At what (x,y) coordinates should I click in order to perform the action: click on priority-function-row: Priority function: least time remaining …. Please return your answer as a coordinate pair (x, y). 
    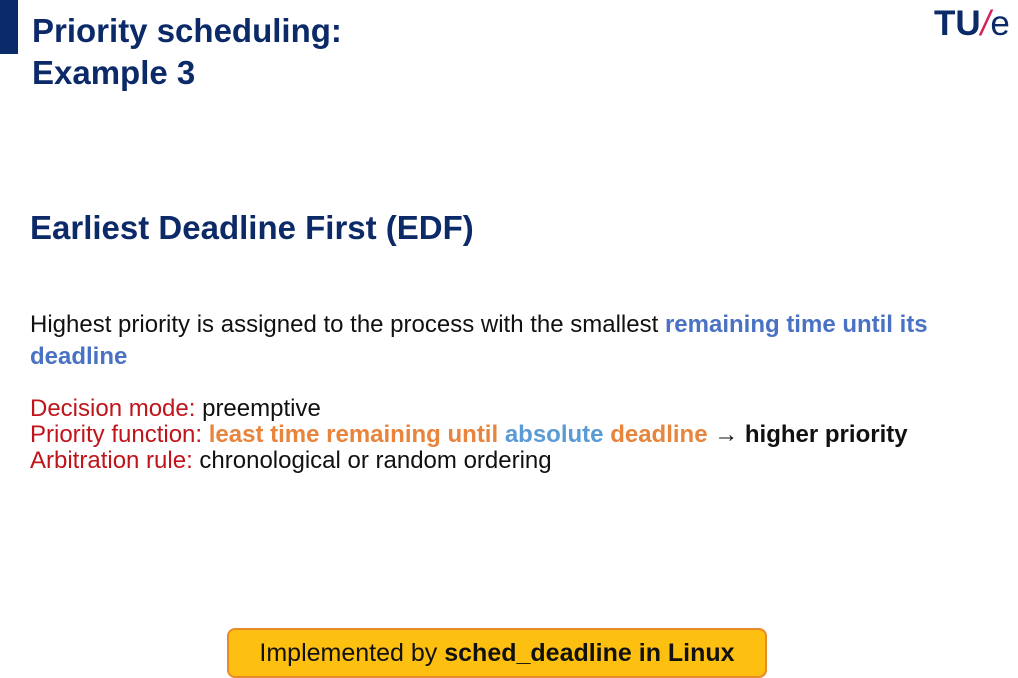
    Looking at the image, I should click on (524, 435).